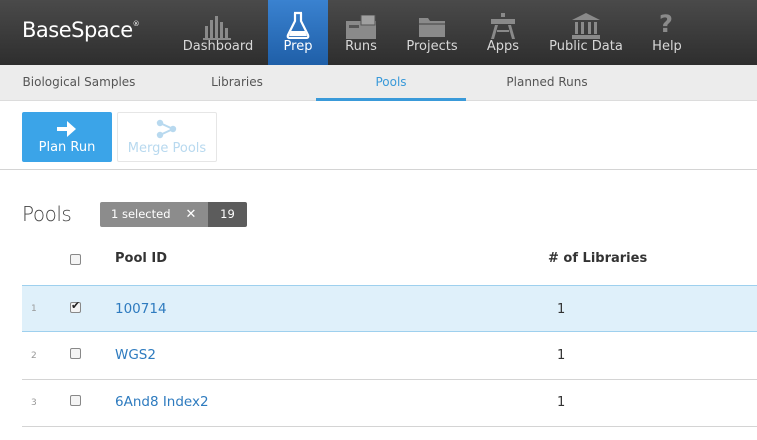 The height and width of the screenshot is (440, 757). Describe the element at coordinates (34, 403) in the screenshot. I see `row-number: 3` at that location.